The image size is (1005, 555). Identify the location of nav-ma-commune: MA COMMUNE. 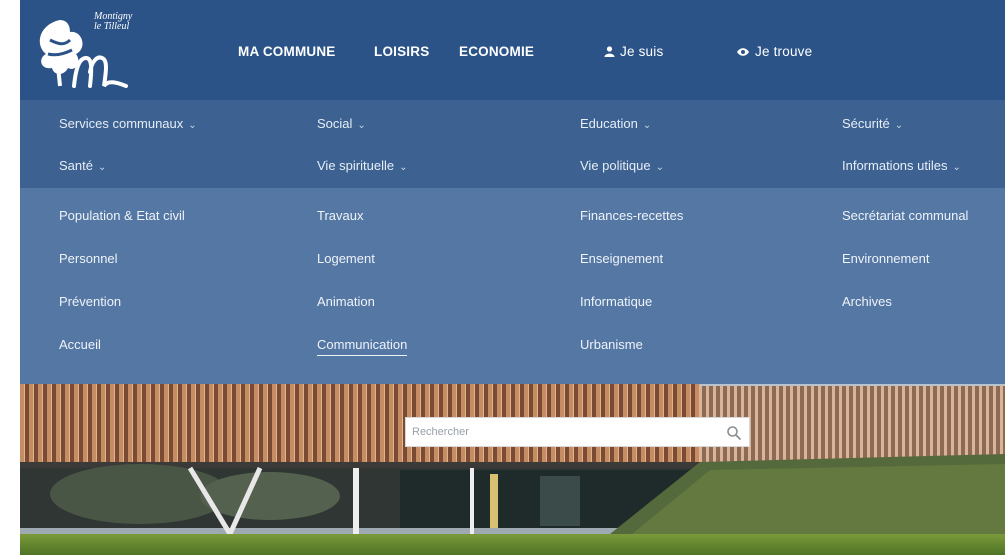
(287, 51).